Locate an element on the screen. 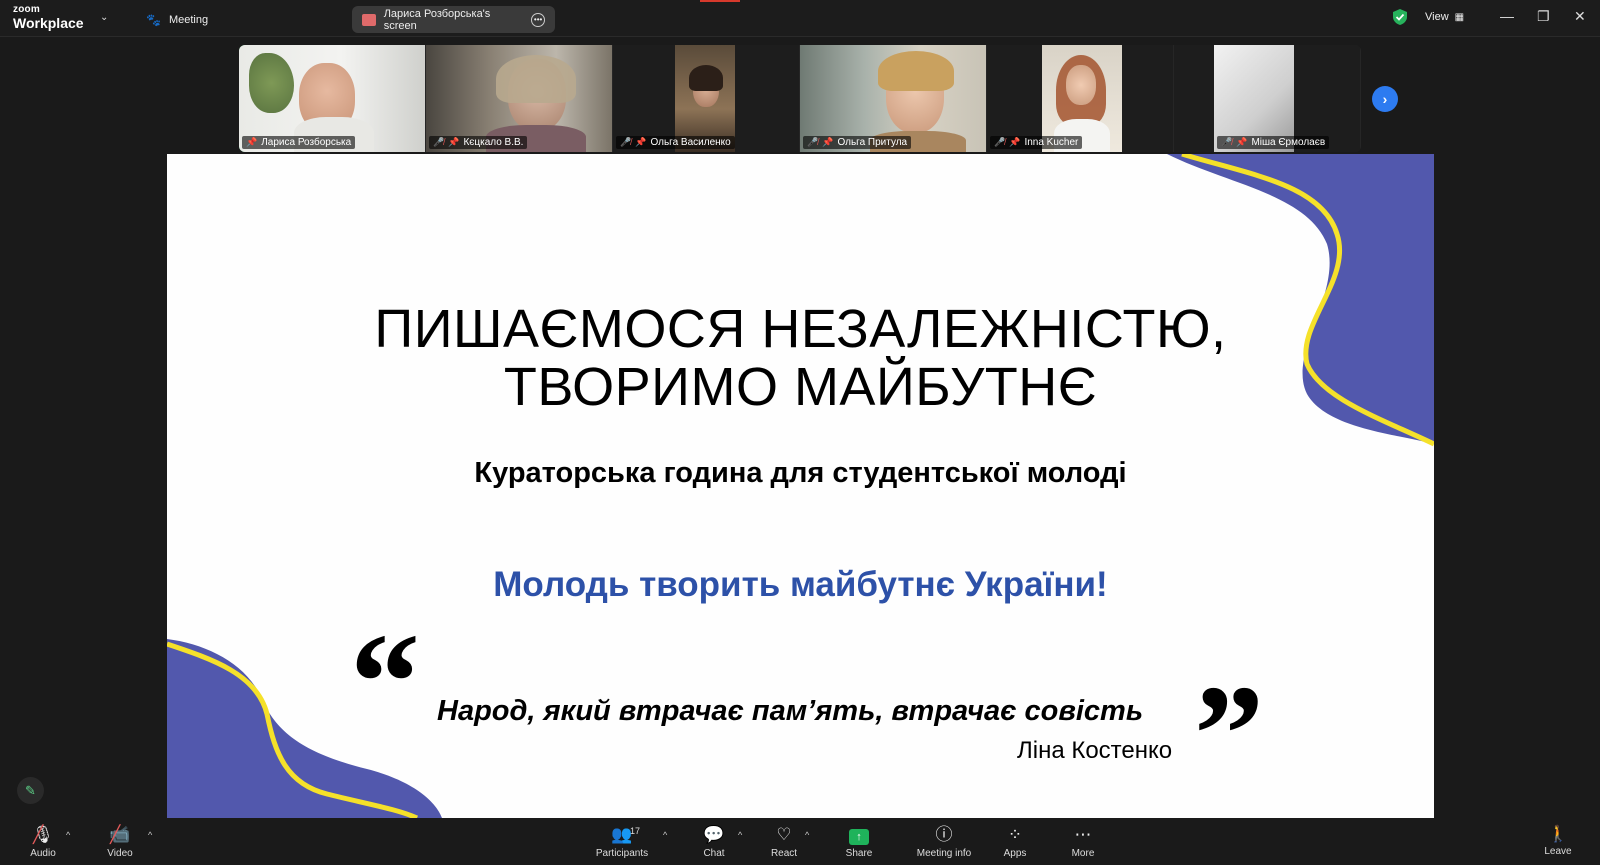  chevron-down-icon: ⌄ is located at coordinates (104, 17).